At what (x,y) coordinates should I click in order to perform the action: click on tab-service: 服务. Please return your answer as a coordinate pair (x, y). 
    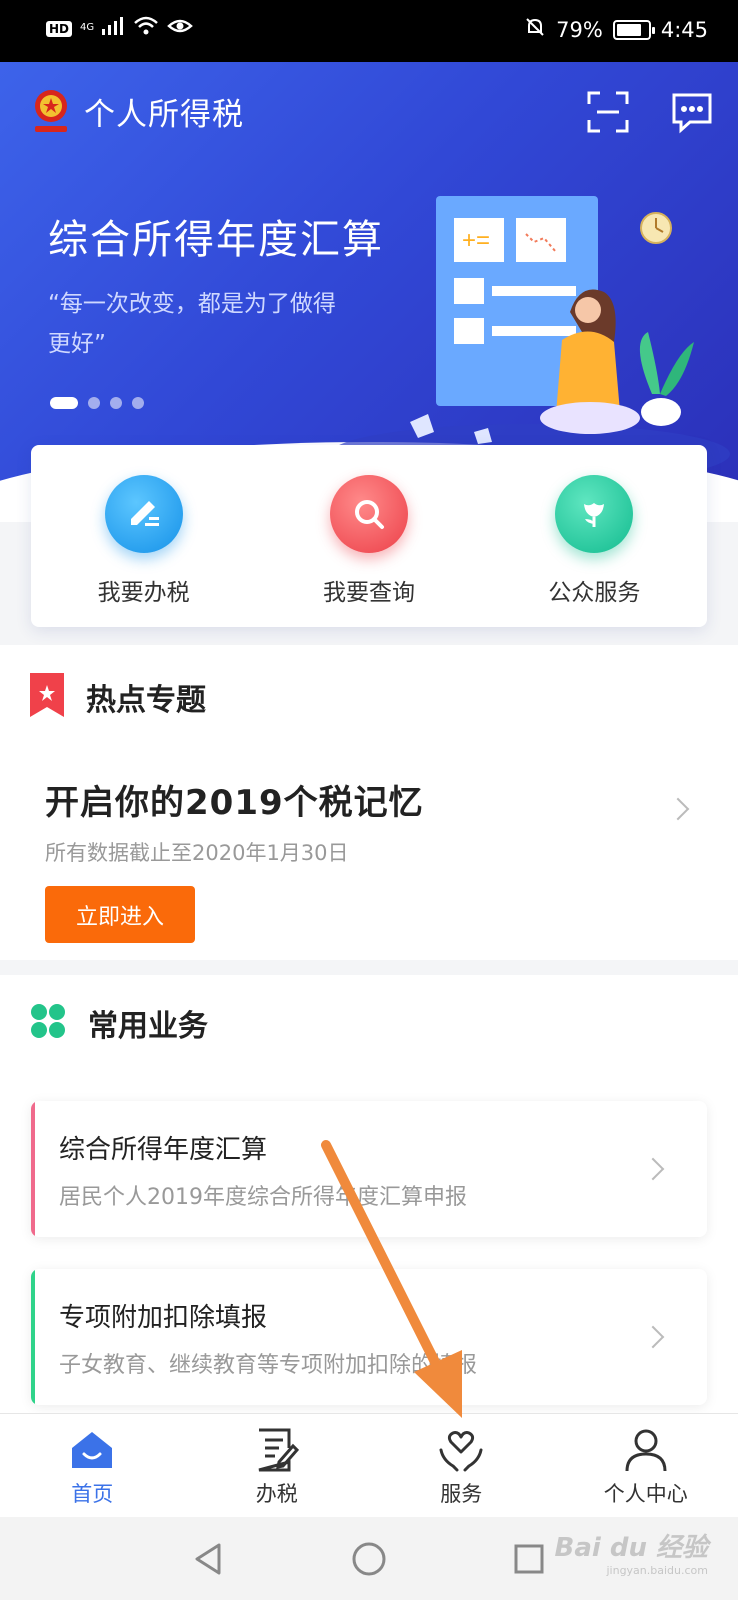
    Looking at the image, I should click on (461, 1465).